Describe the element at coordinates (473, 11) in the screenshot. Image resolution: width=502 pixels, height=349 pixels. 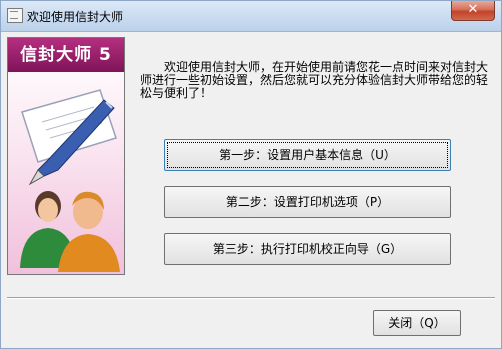
I see `close-icon: ✕` at that location.